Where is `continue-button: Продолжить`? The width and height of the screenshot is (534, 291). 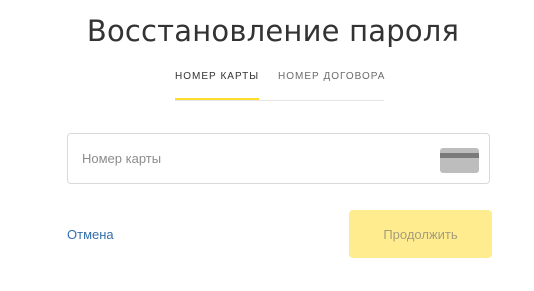
continue-button: Продолжить is located at coordinates (420, 234).